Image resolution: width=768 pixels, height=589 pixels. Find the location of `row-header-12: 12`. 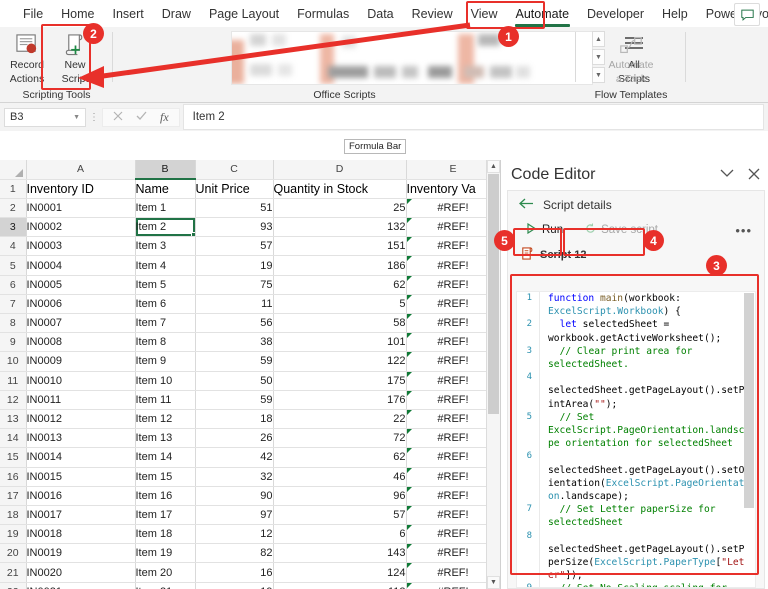

row-header-12: 12 is located at coordinates (13, 400).